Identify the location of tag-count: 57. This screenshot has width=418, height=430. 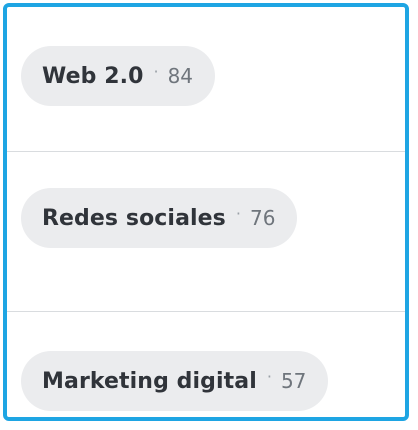
(293, 381).